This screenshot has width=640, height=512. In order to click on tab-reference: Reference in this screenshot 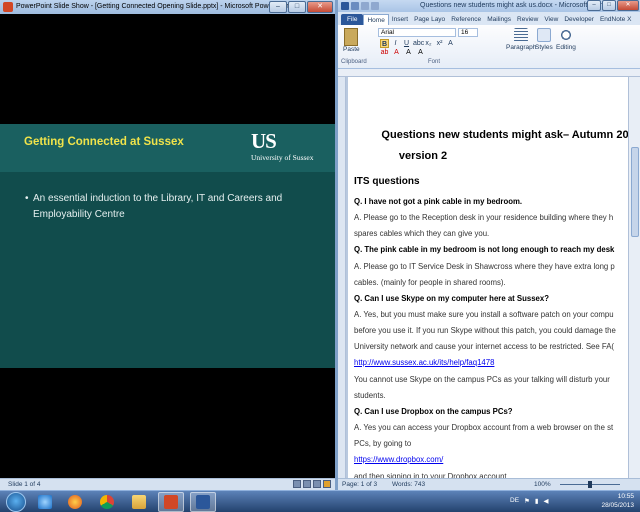, I will do `click(466, 19)`.